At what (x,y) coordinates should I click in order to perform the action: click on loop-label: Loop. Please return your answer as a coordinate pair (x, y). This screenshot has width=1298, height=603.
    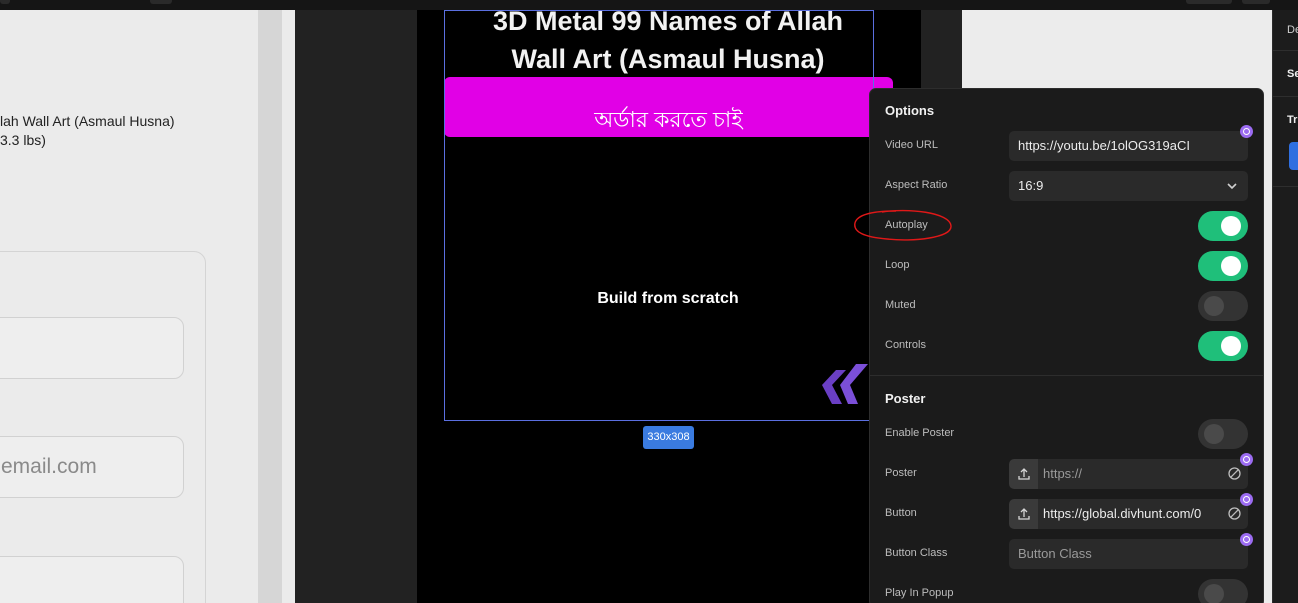
    Looking at the image, I should click on (897, 265).